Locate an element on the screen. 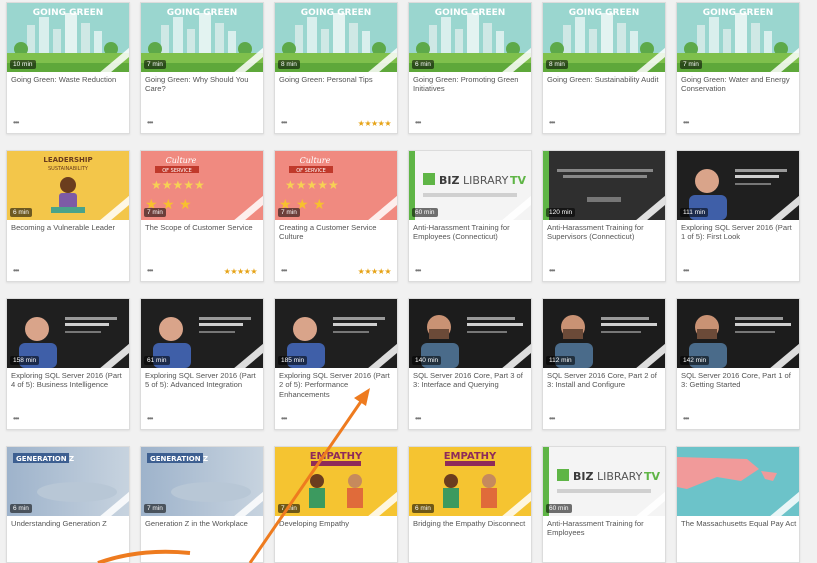  annotation-overlay is located at coordinates (233, 475).